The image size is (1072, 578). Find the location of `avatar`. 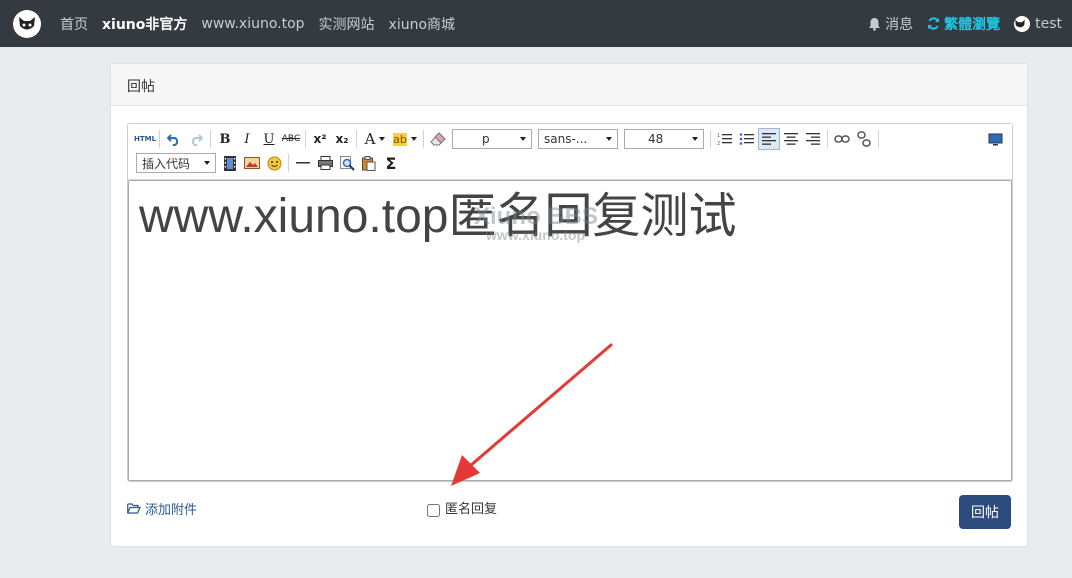

avatar is located at coordinates (1022, 23).